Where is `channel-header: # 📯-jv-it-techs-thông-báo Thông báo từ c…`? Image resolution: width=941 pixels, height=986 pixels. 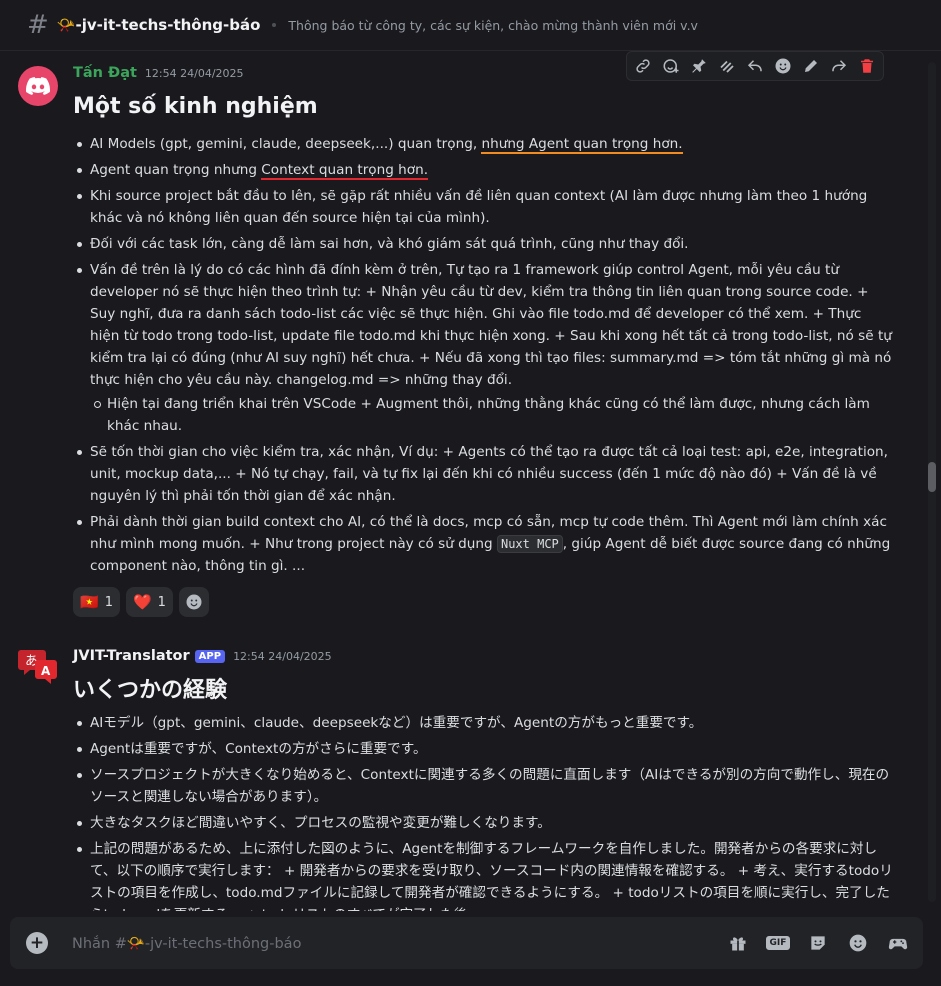 channel-header: # 📯-jv-it-techs-thông-báo Thông báo từ c… is located at coordinates (470, 25).